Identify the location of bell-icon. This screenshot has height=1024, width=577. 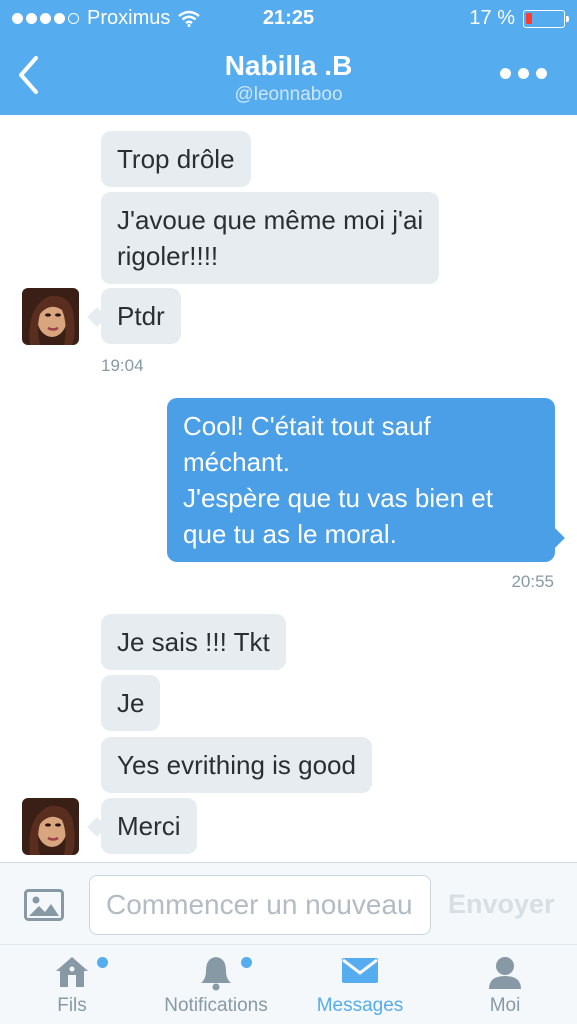
(216, 974).